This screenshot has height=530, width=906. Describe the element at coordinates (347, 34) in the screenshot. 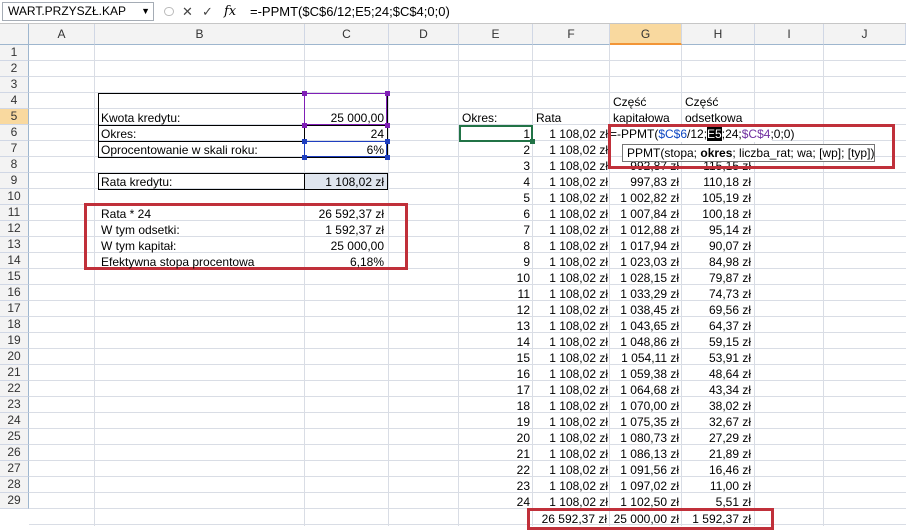

I see `col-header-c: C` at that location.